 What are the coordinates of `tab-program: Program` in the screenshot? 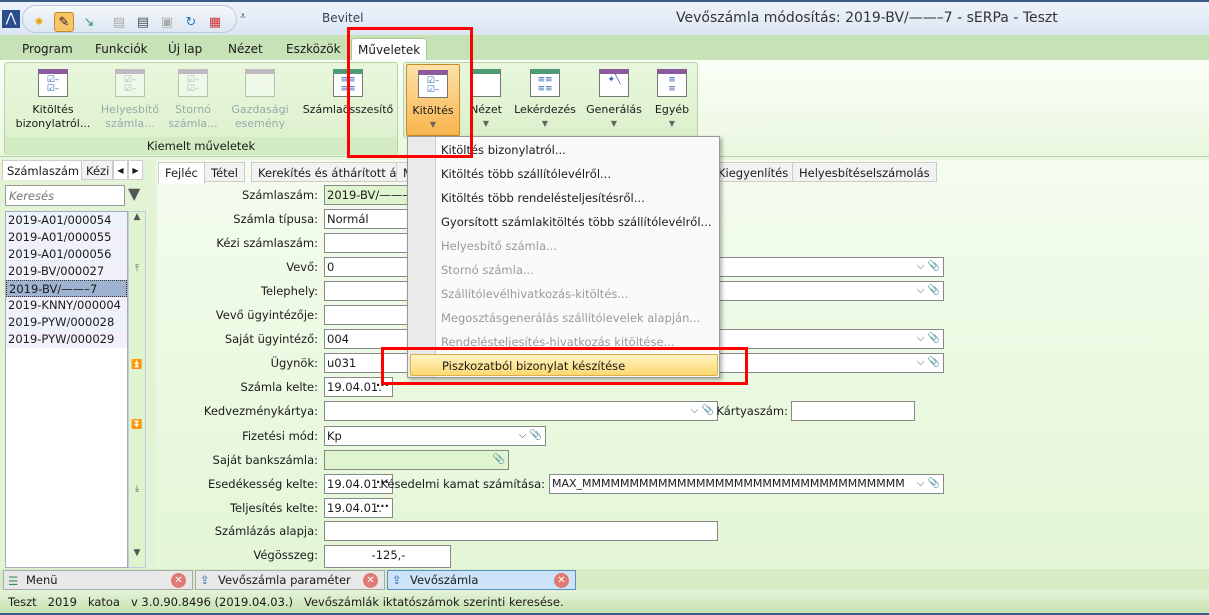 It's located at (47, 49).